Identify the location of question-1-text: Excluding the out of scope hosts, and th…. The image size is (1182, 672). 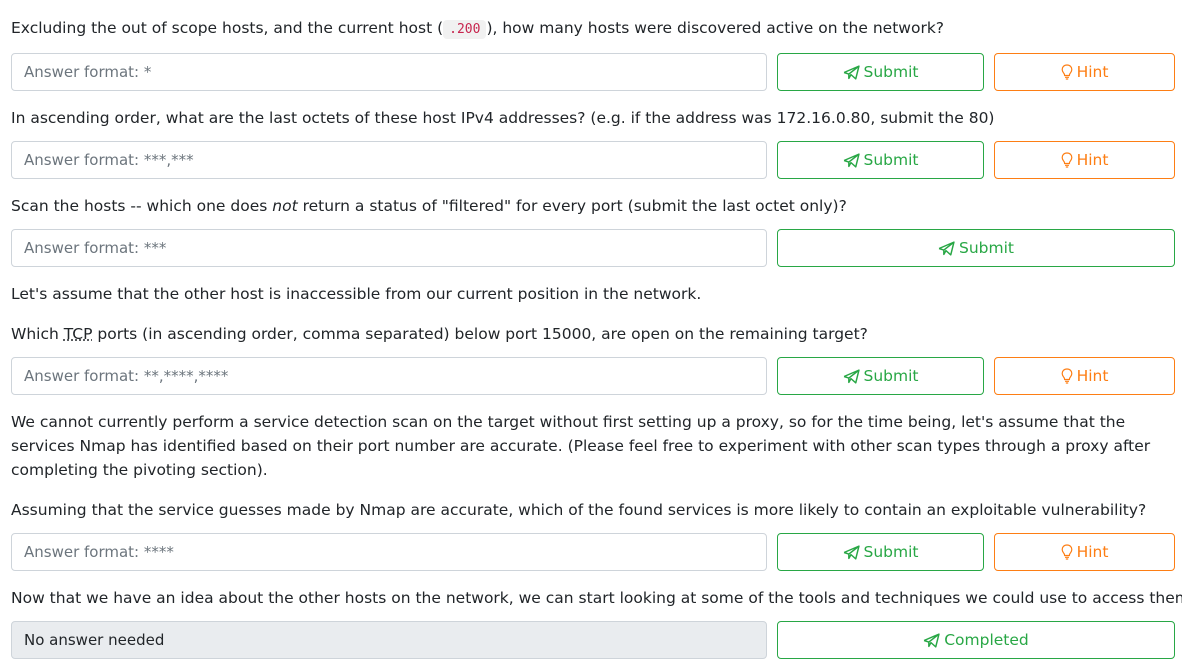
(478, 29).